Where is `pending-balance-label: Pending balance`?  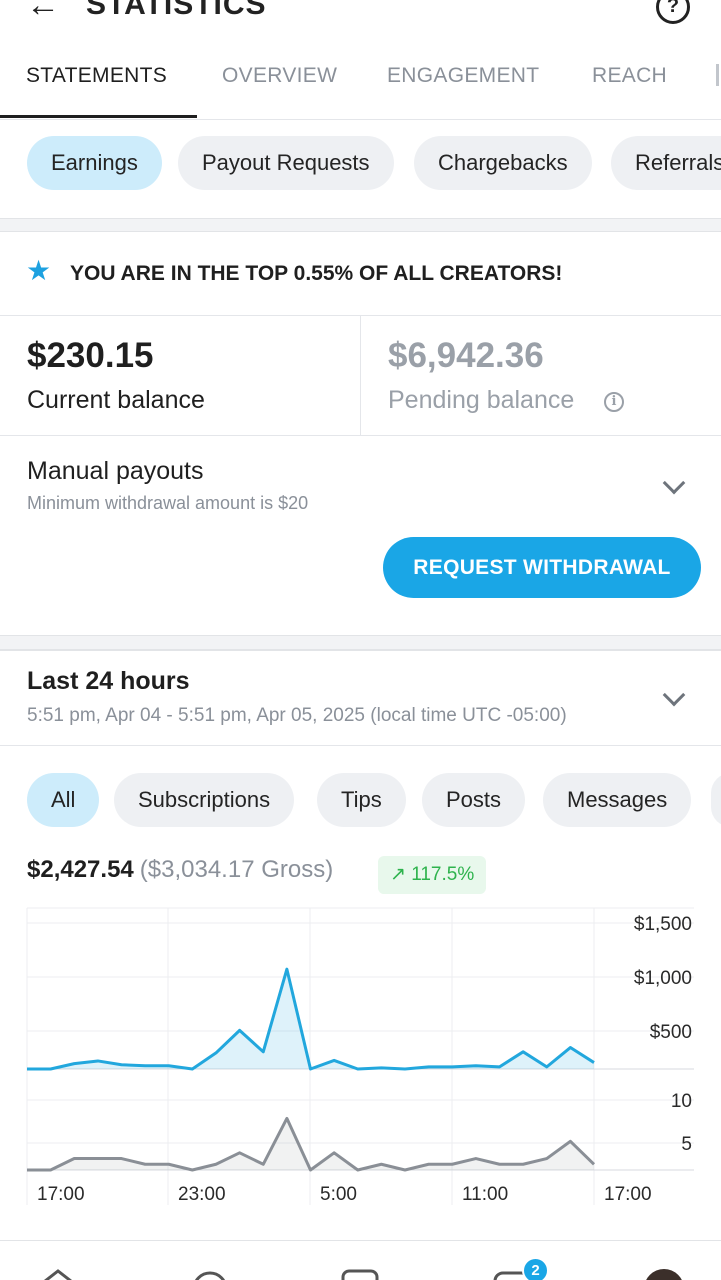
pending-balance-label: Pending balance is located at coordinates (481, 400).